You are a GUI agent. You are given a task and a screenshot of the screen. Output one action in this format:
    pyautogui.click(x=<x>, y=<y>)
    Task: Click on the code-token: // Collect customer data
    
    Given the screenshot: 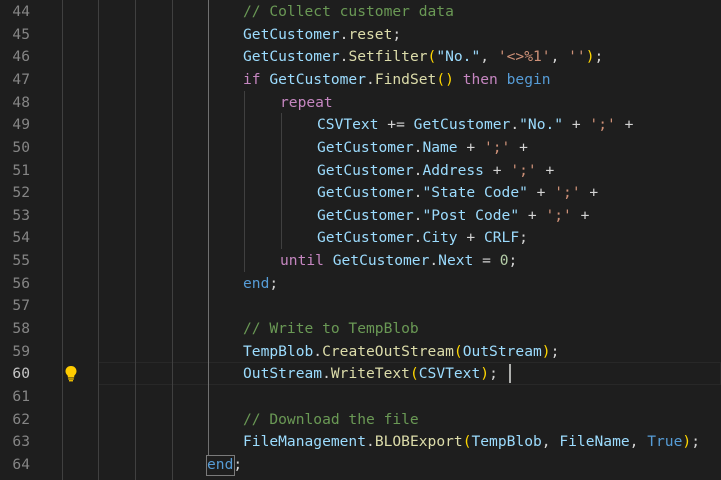 What is the action you would take?
    pyautogui.click(x=348, y=11)
    